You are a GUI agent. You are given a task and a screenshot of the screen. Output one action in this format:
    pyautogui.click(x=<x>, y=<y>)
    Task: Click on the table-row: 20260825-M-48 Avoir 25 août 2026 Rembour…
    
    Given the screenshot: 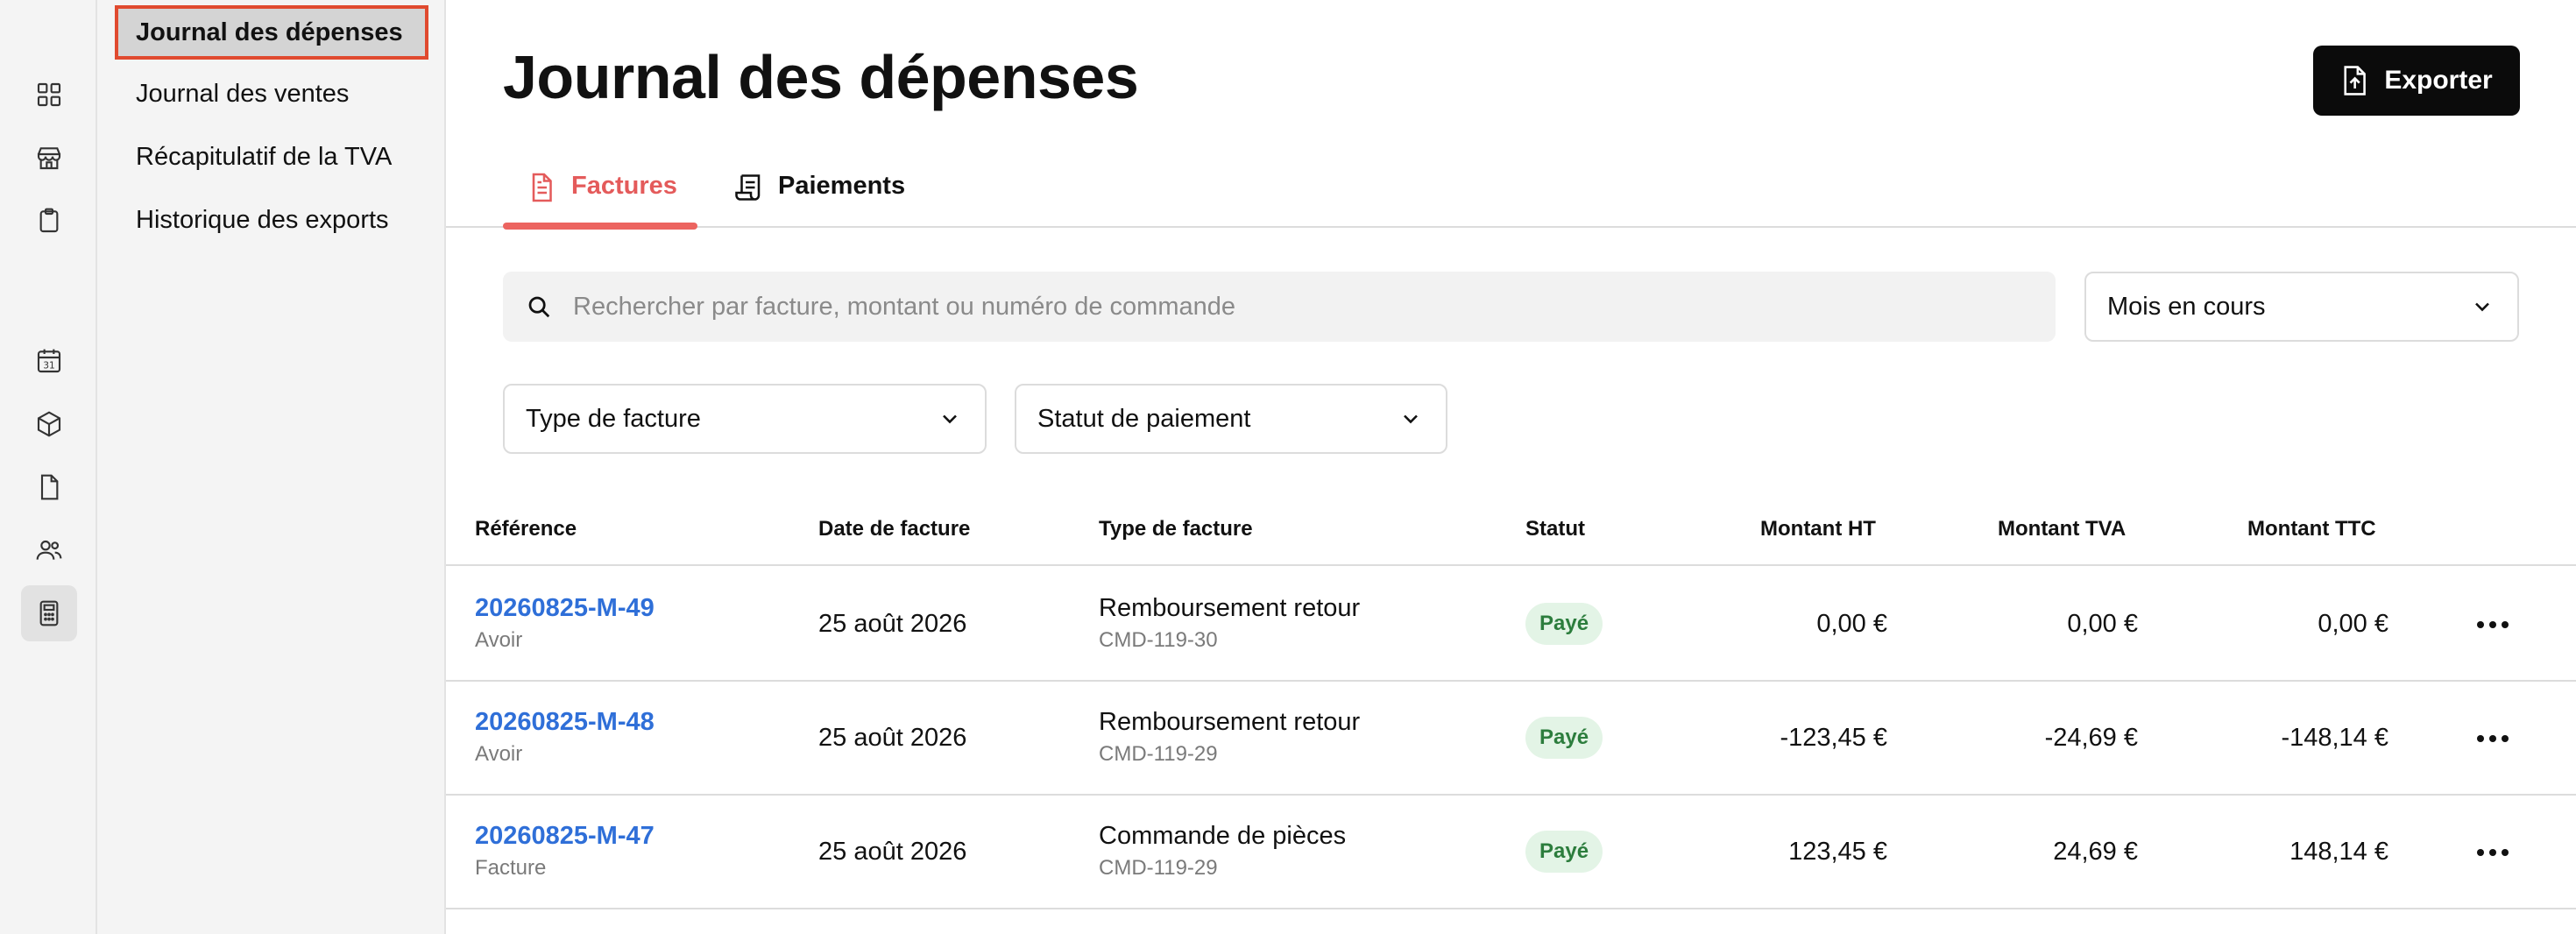 What is the action you would take?
    pyautogui.click(x=1511, y=739)
    